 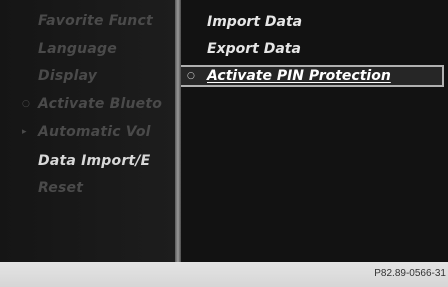 I want to click on menu-item-automatic-volume: ▸ Automatic Vol, so click(x=87, y=132).